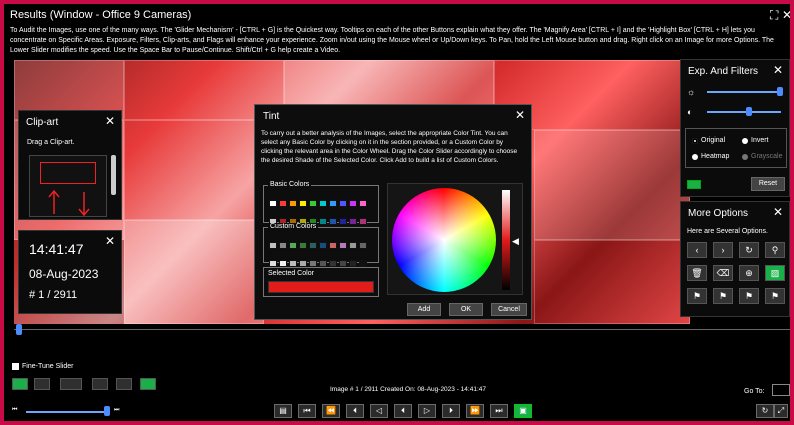 This screenshot has width=794, height=425. Describe the element at coordinates (723, 250) in the screenshot. I see `next-icon: ›` at that location.